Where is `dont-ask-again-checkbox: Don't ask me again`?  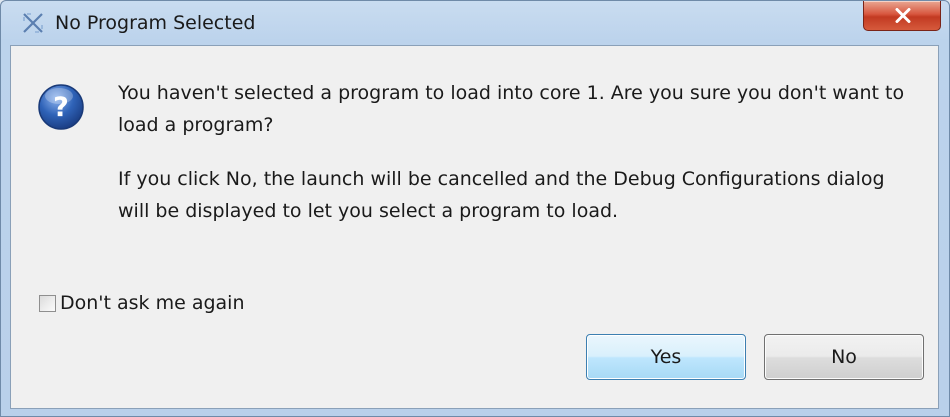 dont-ask-again-checkbox: Don't ask me again is located at coordinates (142, 303).